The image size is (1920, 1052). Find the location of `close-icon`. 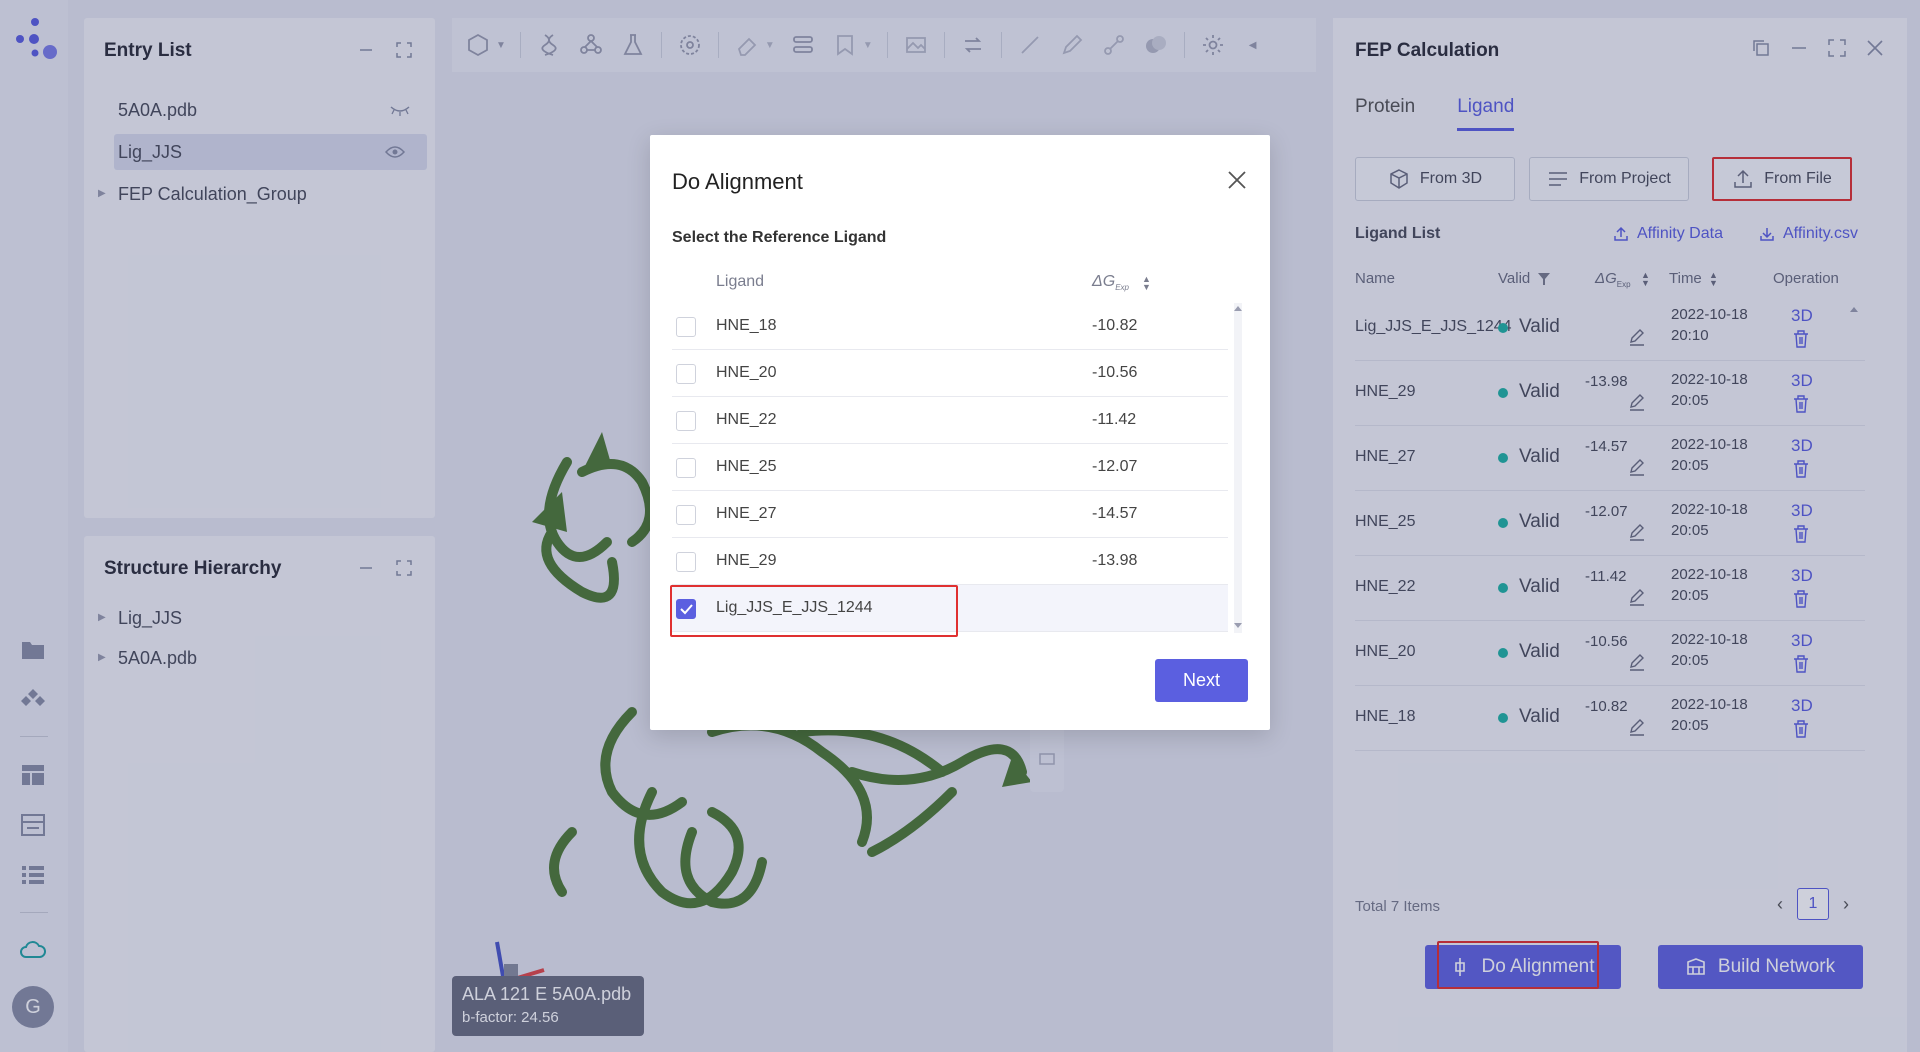

close-icon is located at coordinates (1237, 180).